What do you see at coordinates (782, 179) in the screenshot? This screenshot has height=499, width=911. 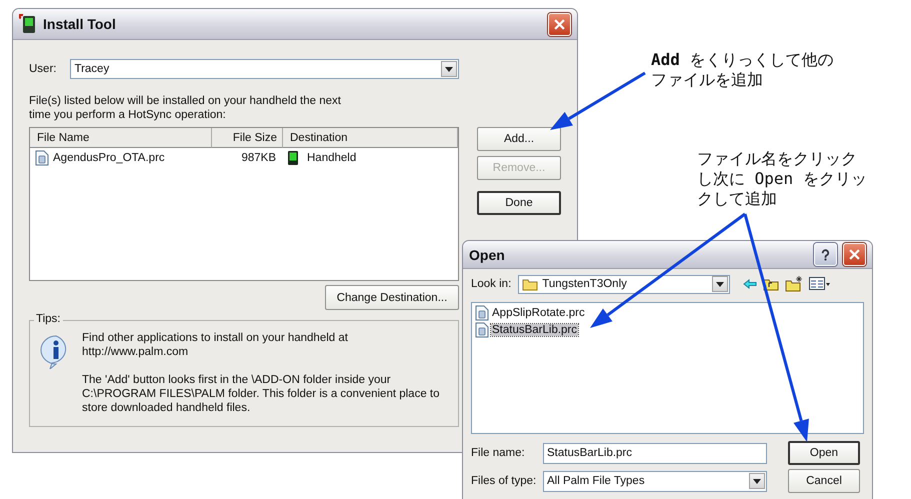 I see `annotation-text: ファイル名をクリックし次に Open をクリックして追加` at bounding box center [782, 179].